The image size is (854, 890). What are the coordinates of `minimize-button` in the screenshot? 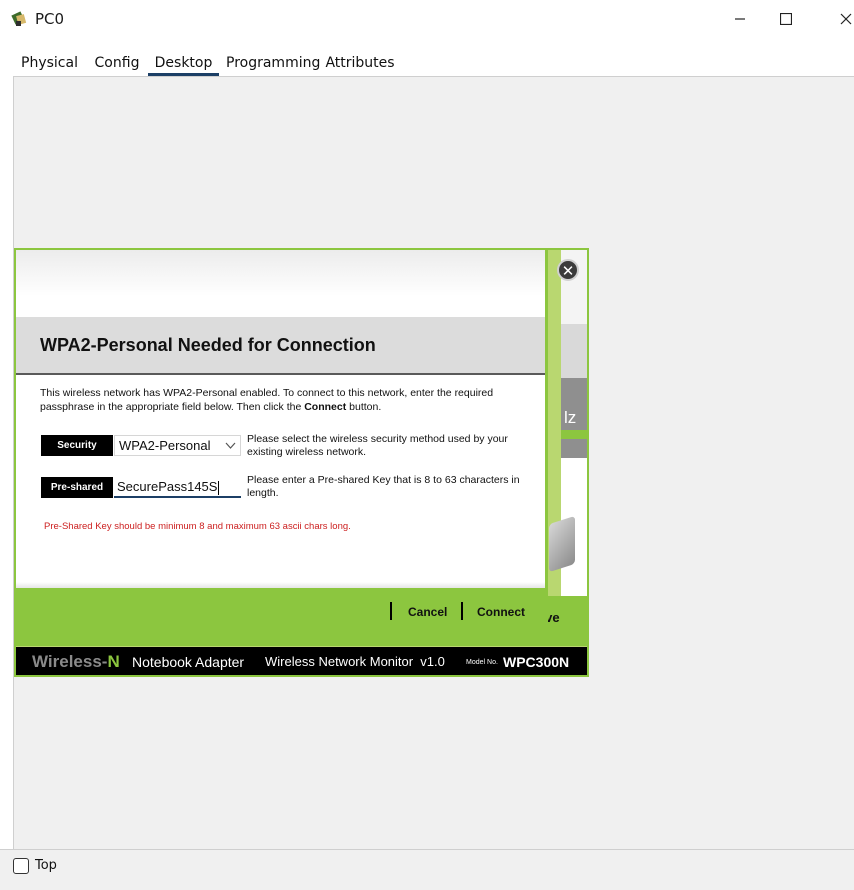 It's located at (740, 19).